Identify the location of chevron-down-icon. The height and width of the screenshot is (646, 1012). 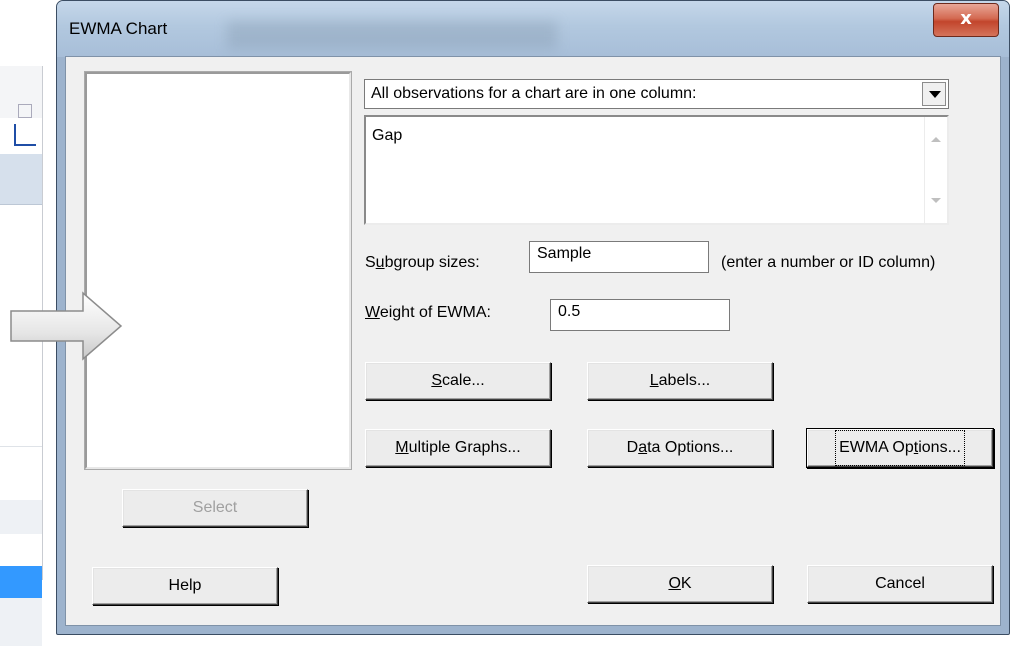
(935, 94).